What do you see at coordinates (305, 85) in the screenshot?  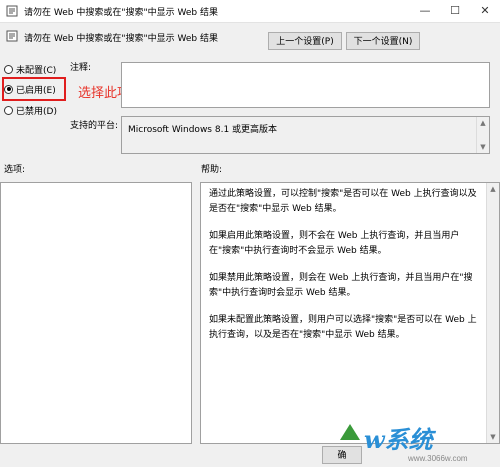 I see `comment-textarea` at bounding box center [305, 85].